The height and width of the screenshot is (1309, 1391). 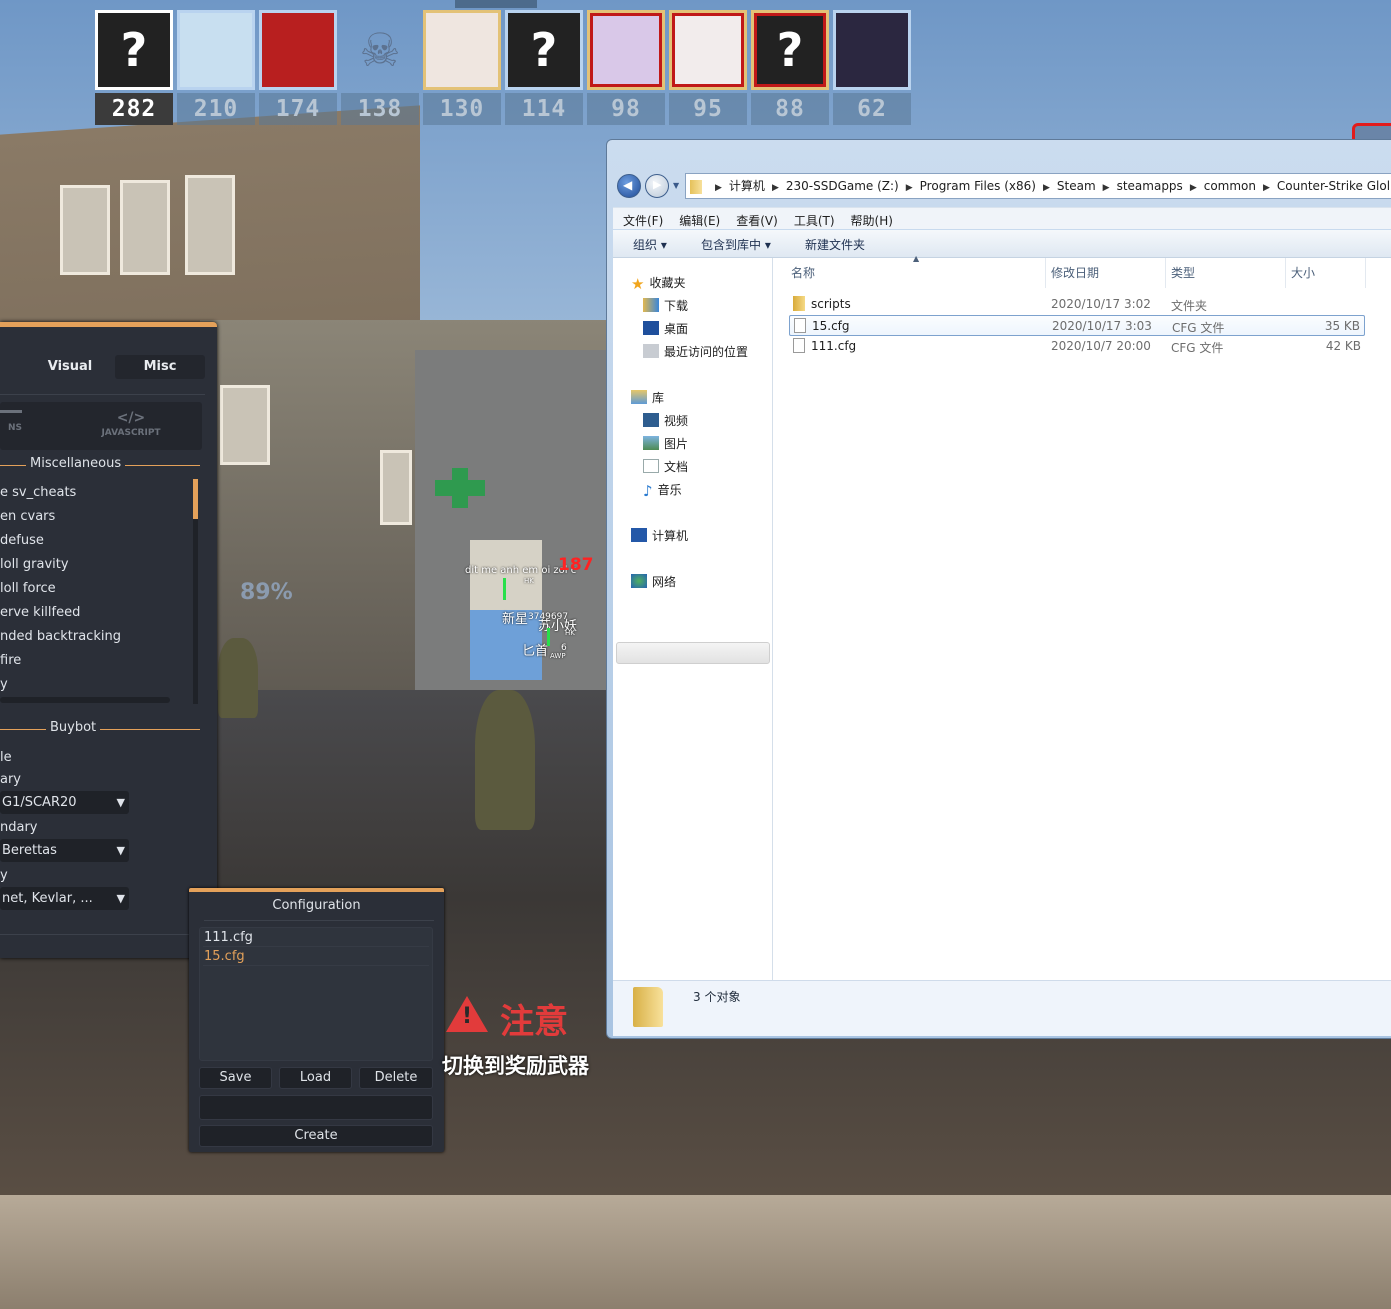 I want to click on new-folder-button: 新建文件夹, so click(x=835, y=244).